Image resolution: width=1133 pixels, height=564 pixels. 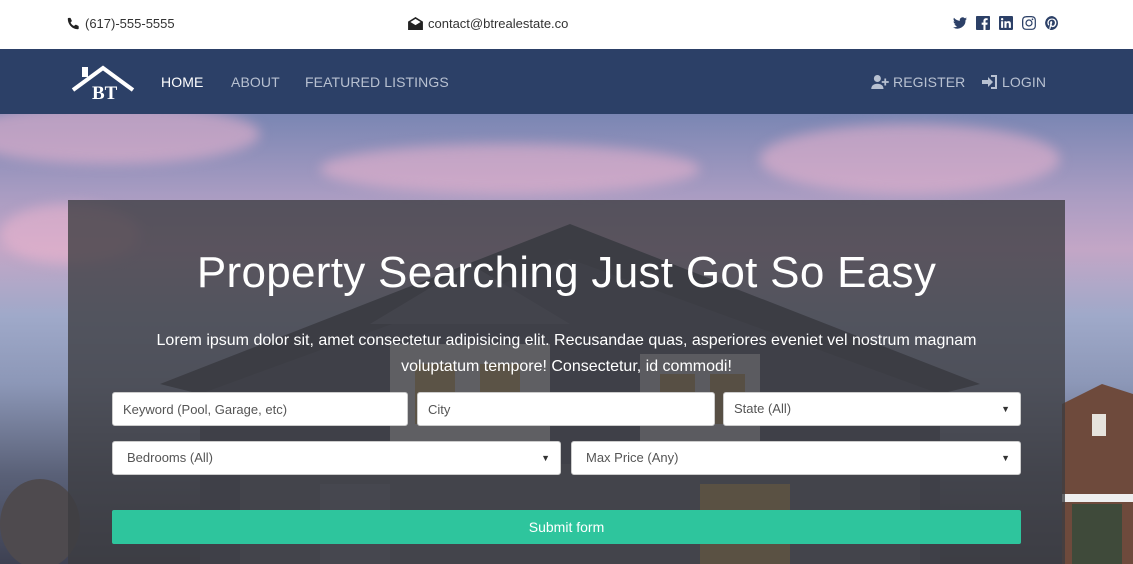 What do you see at coordinates (632, 457) in the screenshot?
I see `max-price-select-value: Max Price (Any)` at bounding box center [632, 457].